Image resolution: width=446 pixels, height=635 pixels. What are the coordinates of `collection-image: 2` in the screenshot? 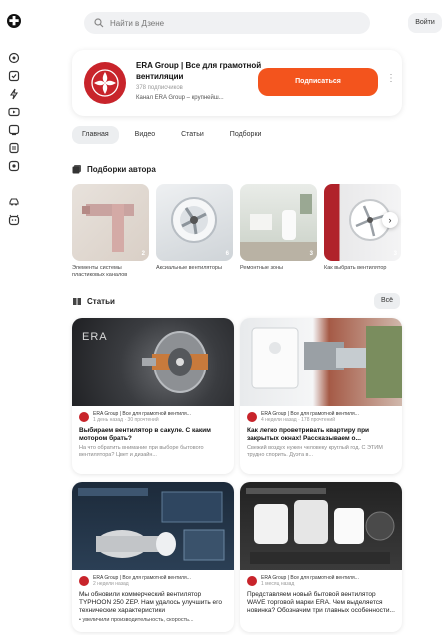 It's located at (110, 222).